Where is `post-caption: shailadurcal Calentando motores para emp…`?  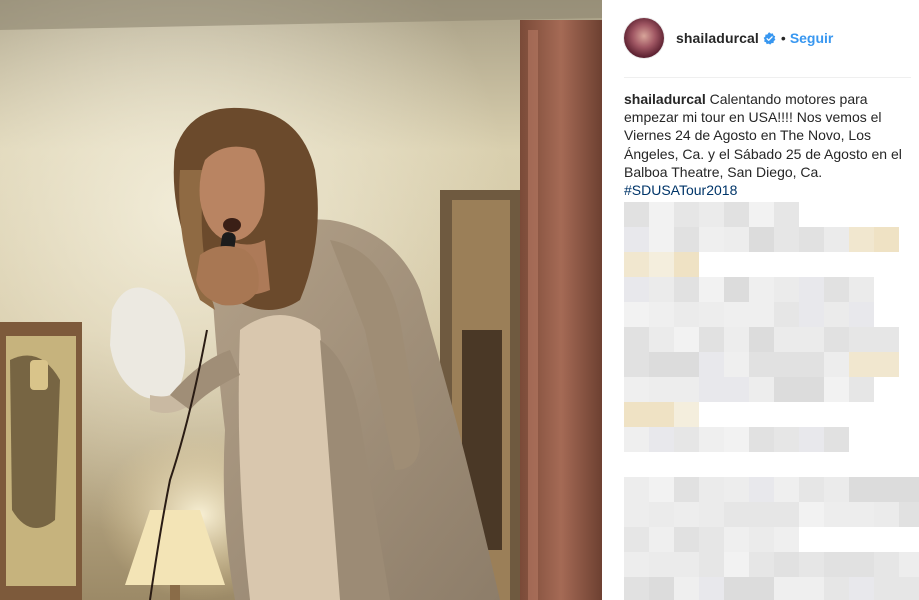
post-caption: shailadurcal Calentando motores para emp… is located at coordinates (767, 144).